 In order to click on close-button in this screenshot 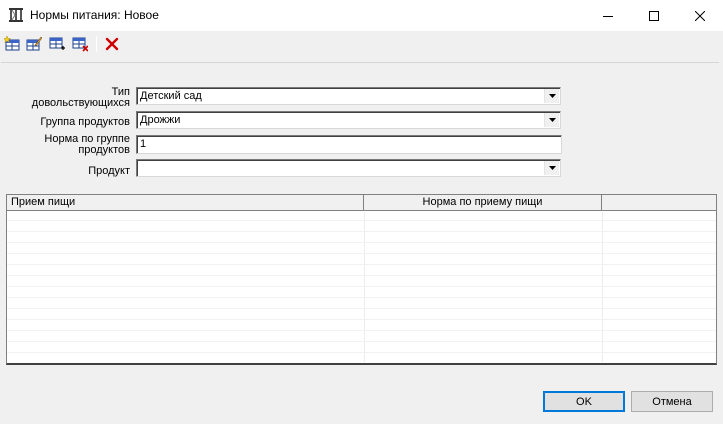, I will do `click(700, 15)`.